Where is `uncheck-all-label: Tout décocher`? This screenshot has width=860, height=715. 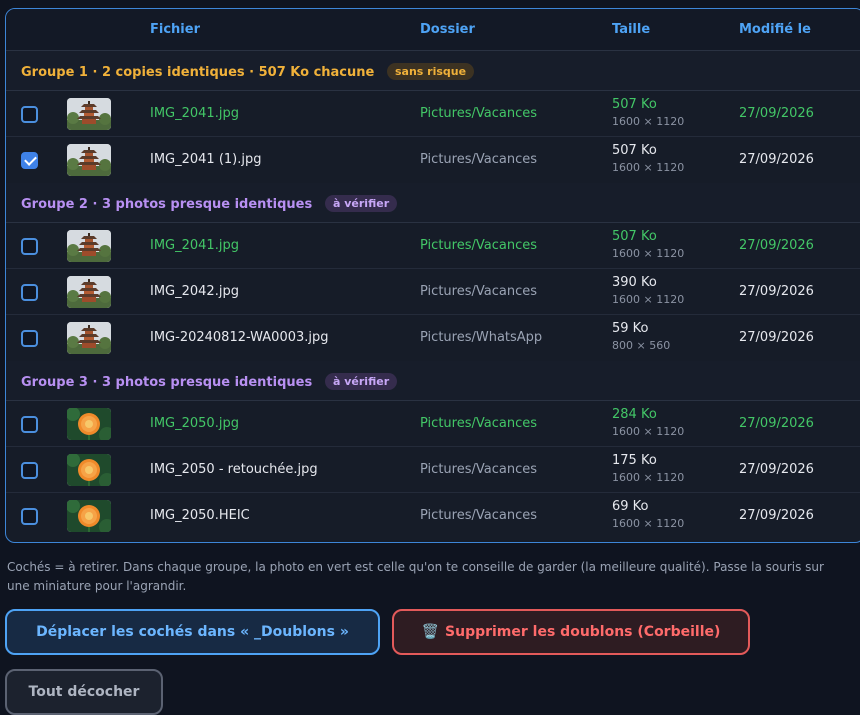 uncheck-all-label: Tout décocher is located at coordinates (84, 692).